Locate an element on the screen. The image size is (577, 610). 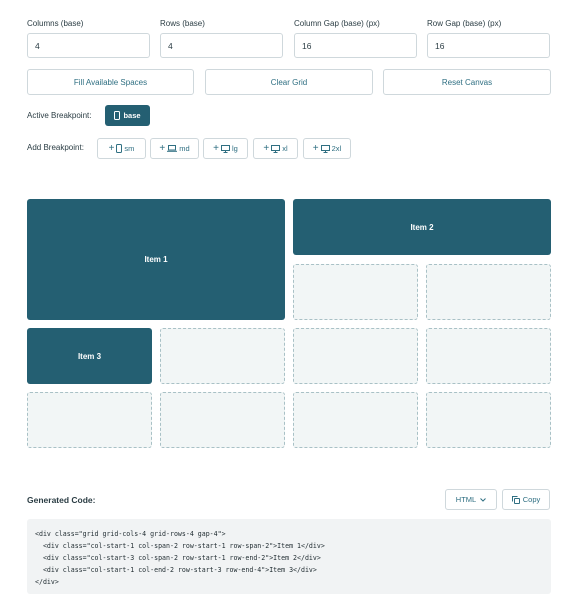
breakpoint-base-button: base is located at coordinates (127, 115).